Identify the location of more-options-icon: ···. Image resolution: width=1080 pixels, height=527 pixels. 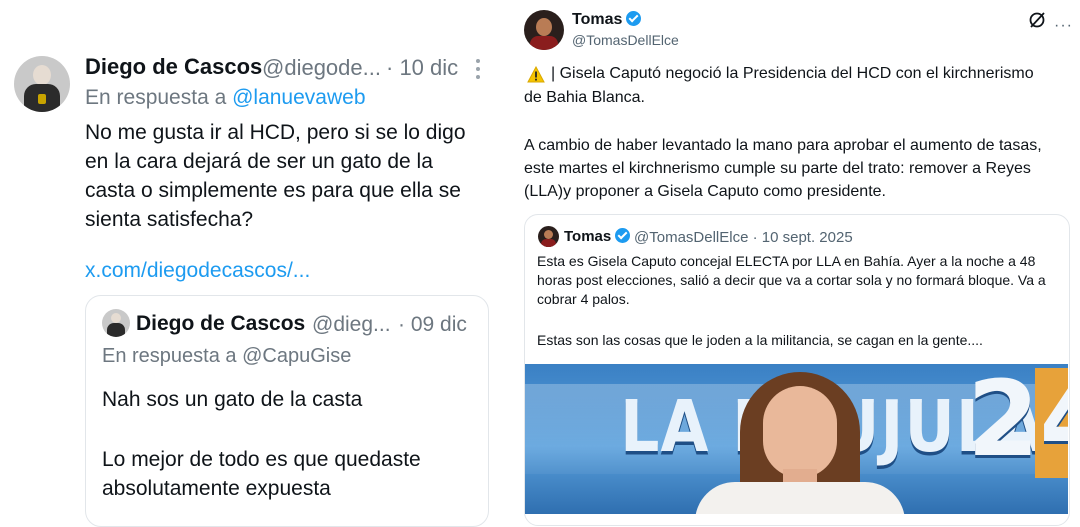
(1063, 26).